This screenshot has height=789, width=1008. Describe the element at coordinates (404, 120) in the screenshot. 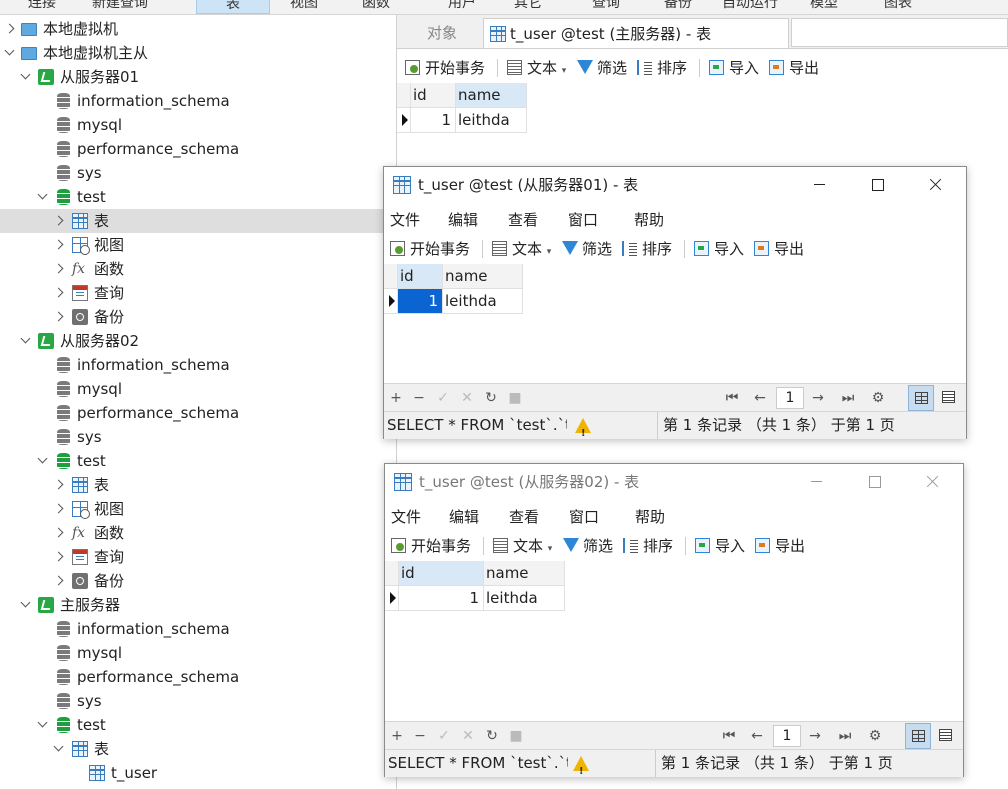

I see `row-selector` at that location.